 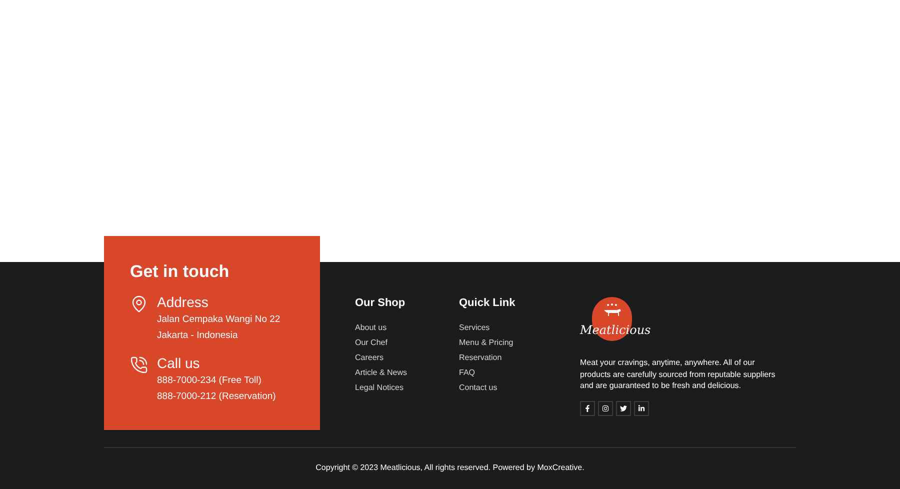 I want to click on footer-link: Services, so click(x=474, y=327).